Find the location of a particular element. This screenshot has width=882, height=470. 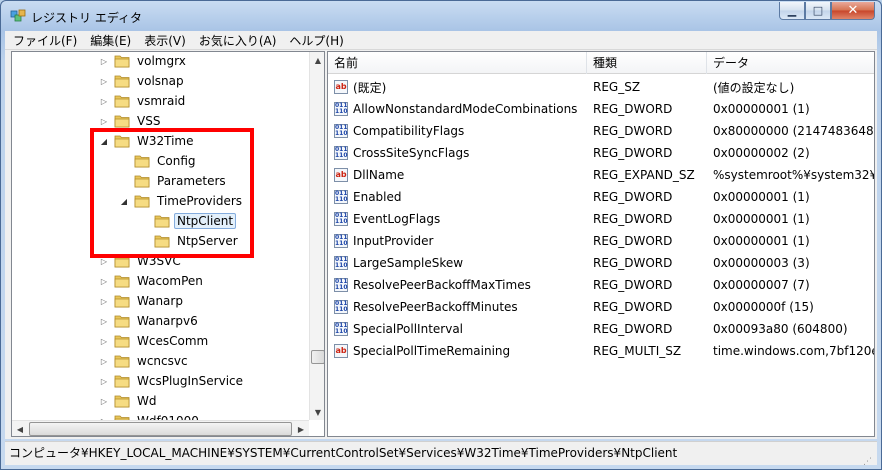

value-data: time.windows.com,7bf120e is located at coordinates (793, 351).